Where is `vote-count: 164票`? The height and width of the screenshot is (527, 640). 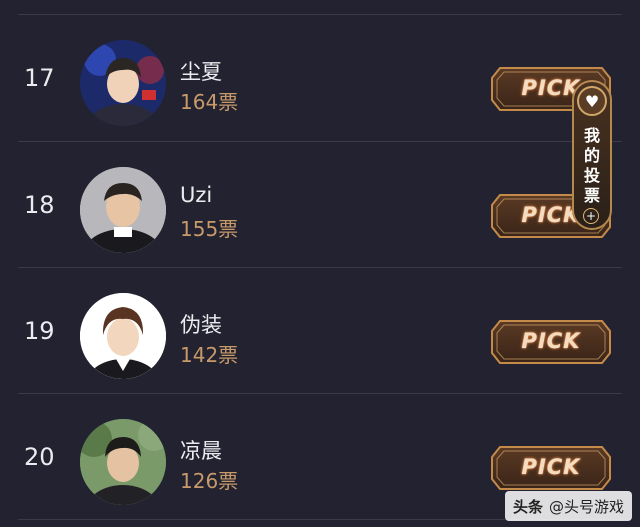 vote-count: 164票 is located at coordinates (209, 102).